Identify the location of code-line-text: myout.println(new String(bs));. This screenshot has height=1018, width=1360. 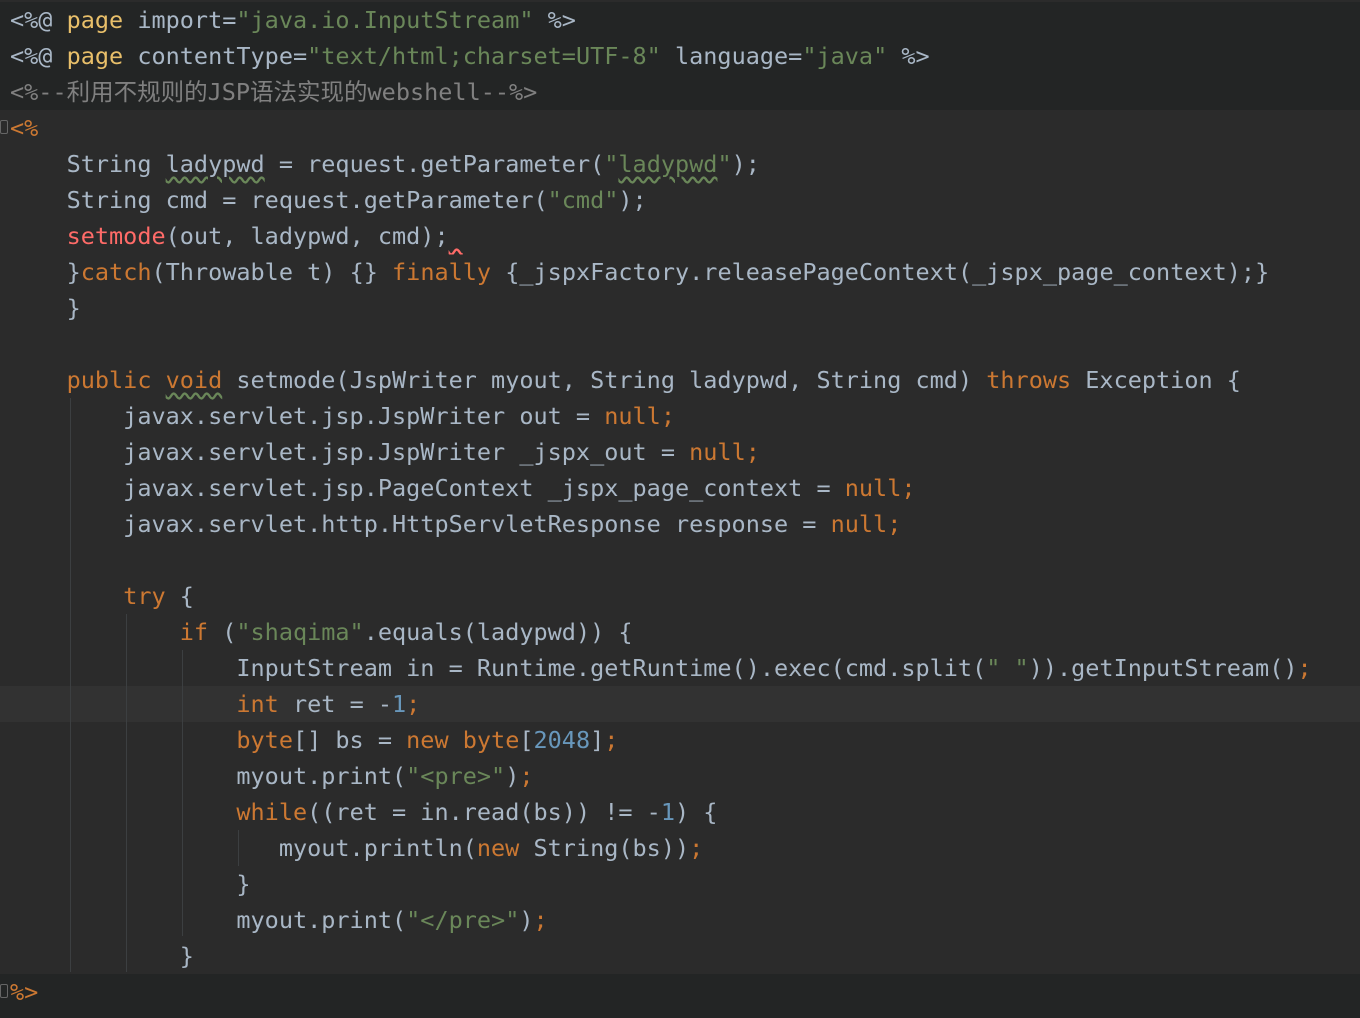
(356, 848).